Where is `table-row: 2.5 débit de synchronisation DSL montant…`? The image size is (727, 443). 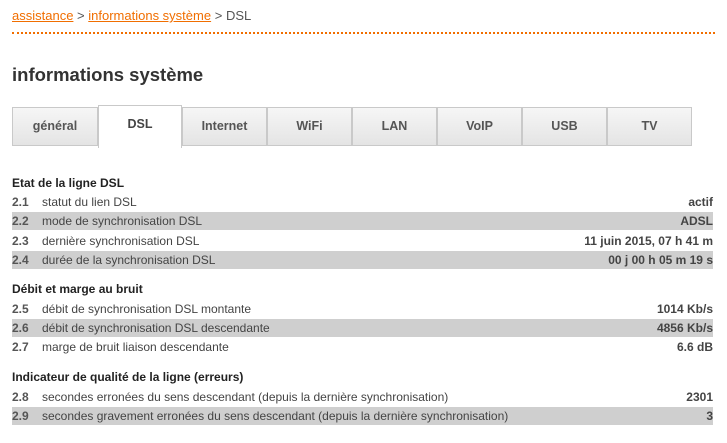
table-row: 2.5 débit de synchronisation DSL montant… is located at coordinates (362, 309).